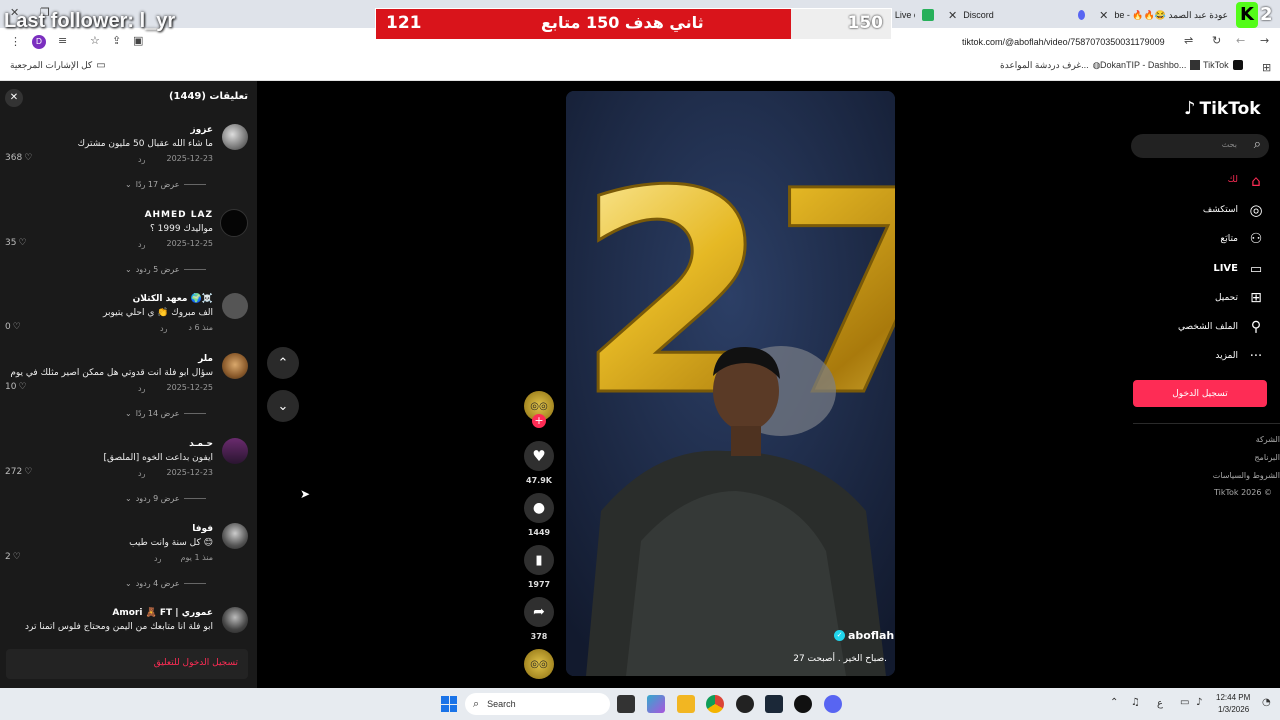 This screenshot has height=720, width=1280. I want to click on tab-label: be - 🔥🔥😂 عودة عبد الصمد, so click(1171, 14).